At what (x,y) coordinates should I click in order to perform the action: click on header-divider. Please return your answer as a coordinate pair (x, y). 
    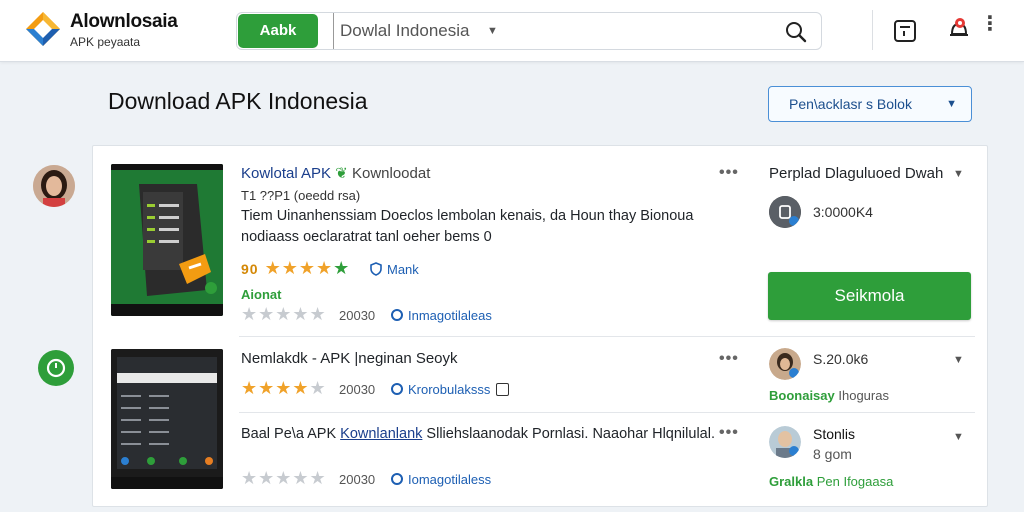
    Looking at the image, I should click on (872, 30).